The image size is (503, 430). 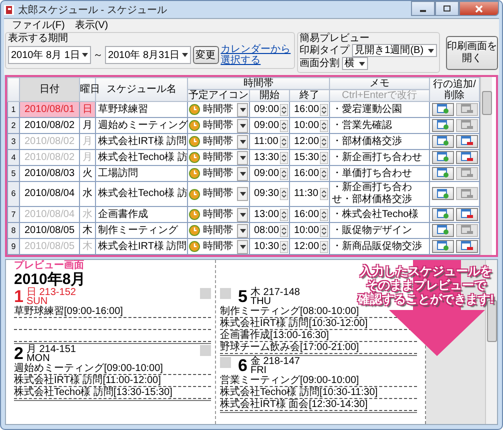 I want to click on date-cell: 2010/08/04, so click(x=50, y=194).